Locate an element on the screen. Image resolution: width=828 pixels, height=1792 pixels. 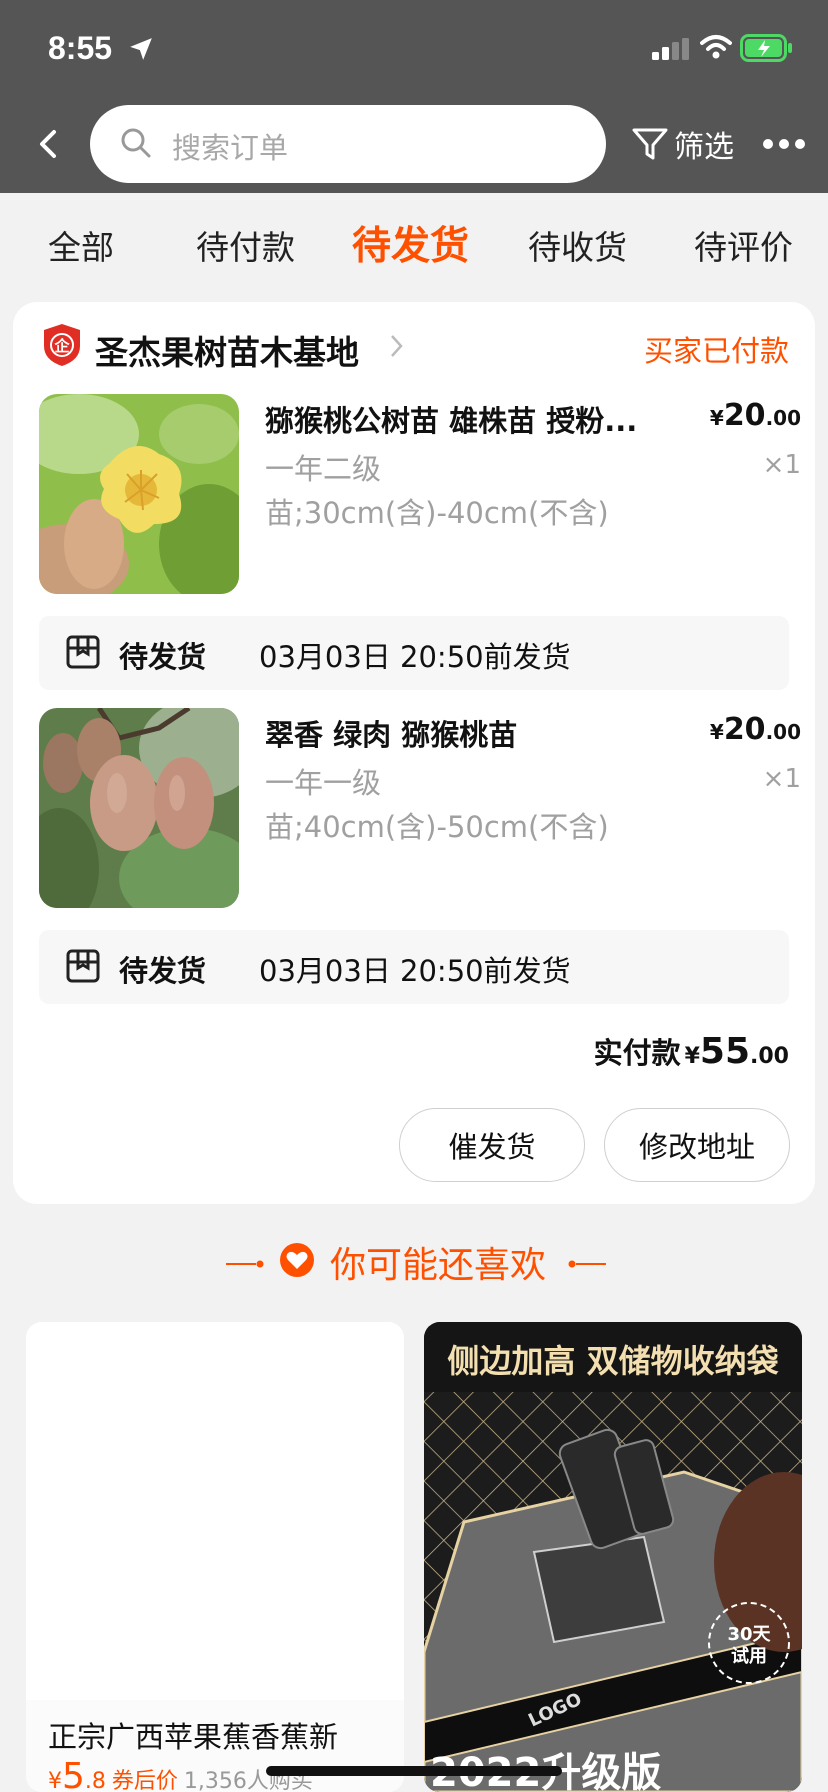
trial-laurel-badge: 30天 试用 is located at coordinates (749, 1643).